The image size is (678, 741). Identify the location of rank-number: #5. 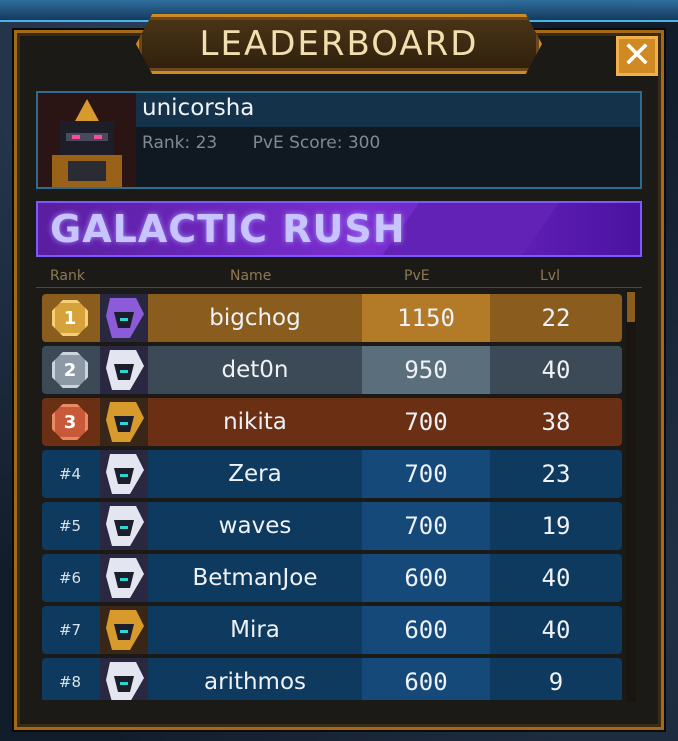
(70, 526).